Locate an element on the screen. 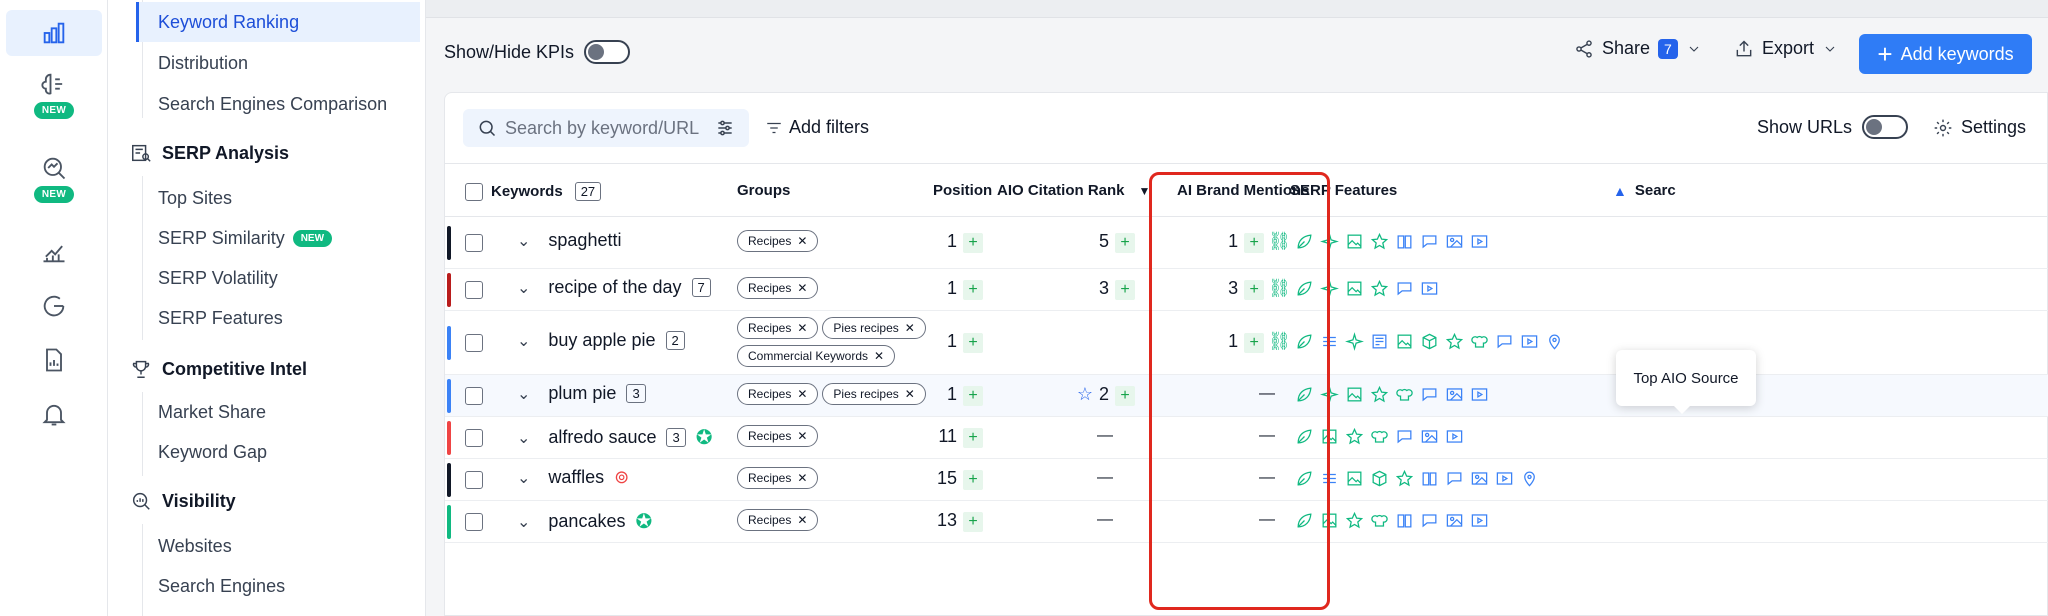 This screenshot has width=2048, height=616. settings-button: Settings is located at coordinates (1979, 127).